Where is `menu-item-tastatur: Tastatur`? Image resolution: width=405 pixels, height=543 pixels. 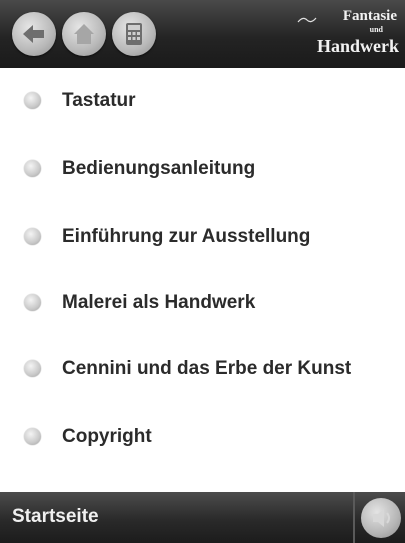
menu-item-tastatur: Tastatur is located at coordinates (202, 102).